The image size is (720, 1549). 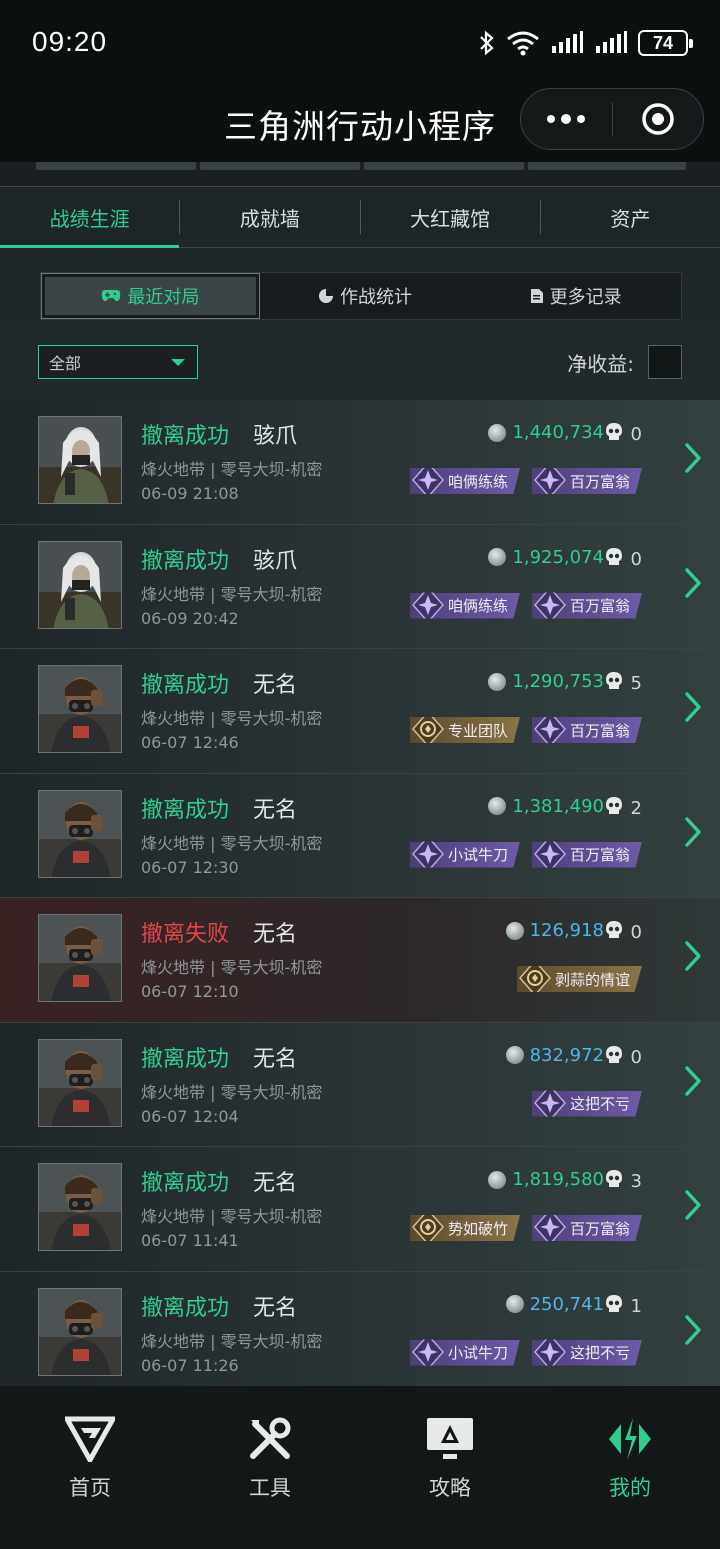 What do you see at coordinates (551, 119) in the screenshot?
I see `more-dots-icon` at bounding box center [551, 119].